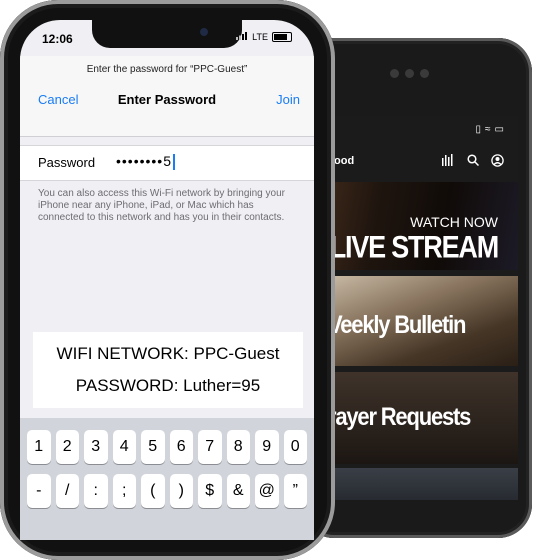  I want to click on password-prompt: Enter the password for “PPC-Guest”, so click(167, 69).